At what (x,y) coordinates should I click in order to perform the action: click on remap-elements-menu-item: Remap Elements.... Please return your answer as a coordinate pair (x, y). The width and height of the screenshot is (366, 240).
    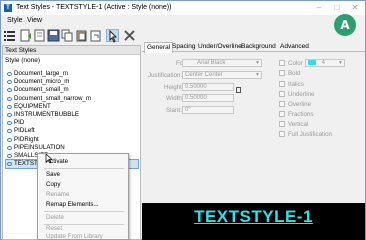
    Looking at the image, I should click on (72, 204).